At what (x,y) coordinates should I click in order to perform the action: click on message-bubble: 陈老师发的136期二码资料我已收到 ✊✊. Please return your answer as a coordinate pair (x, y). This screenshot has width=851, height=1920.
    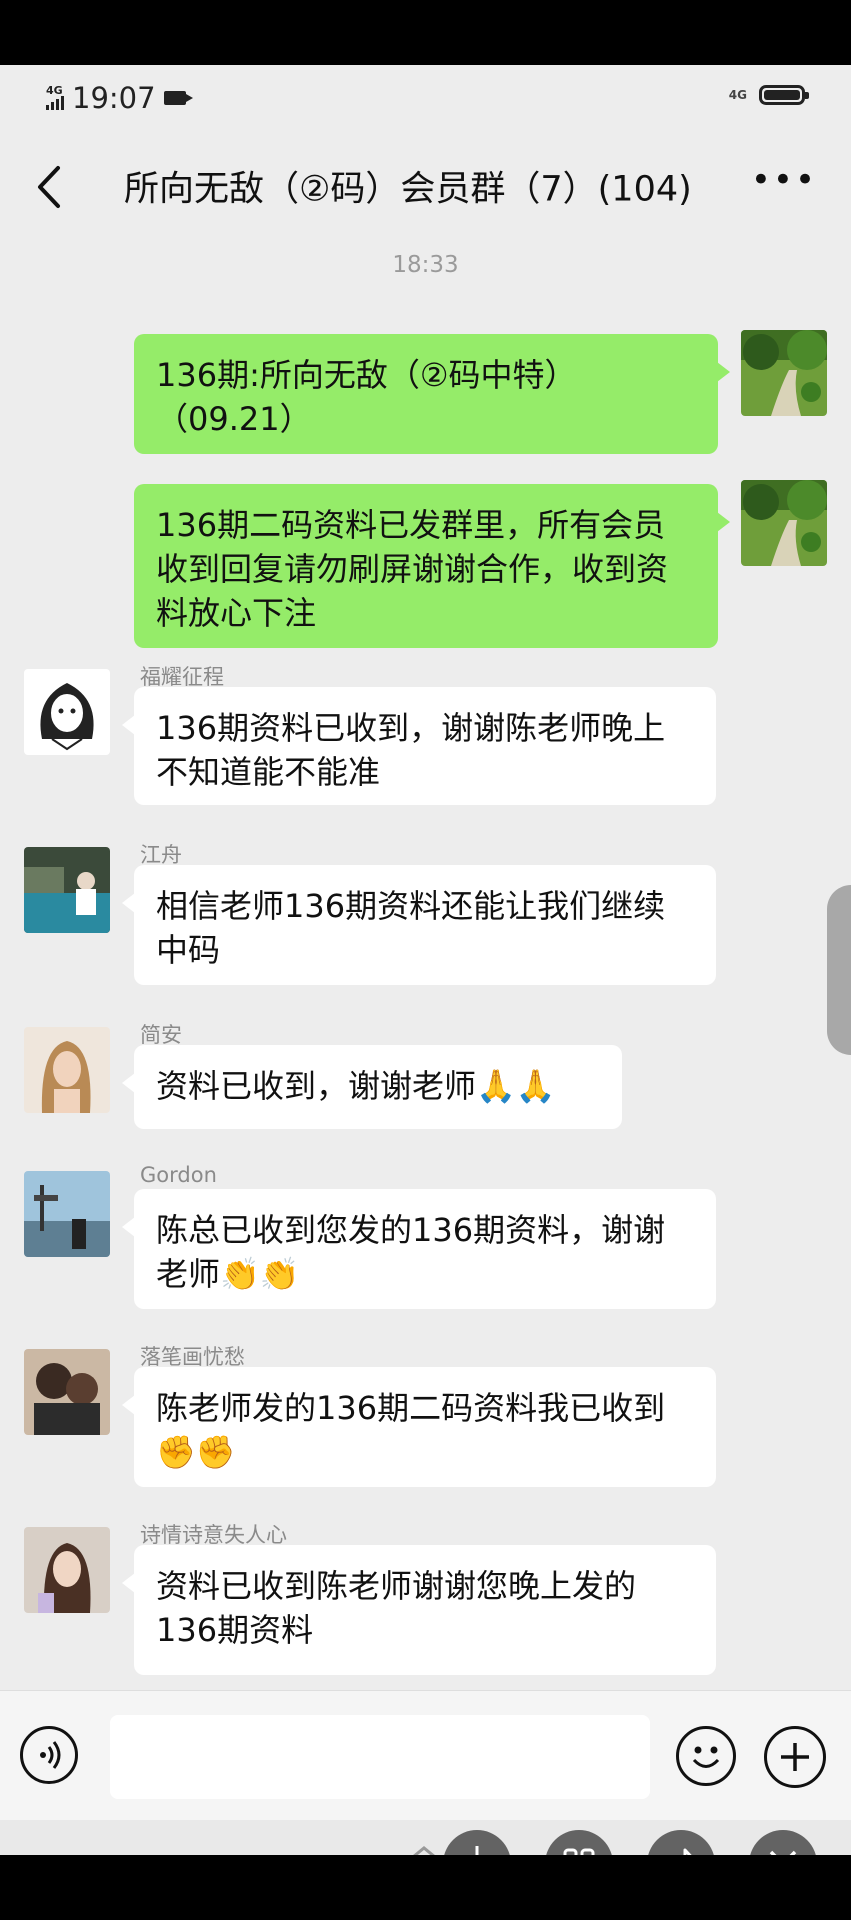
    Looking at the image, I should click on (419, 1427).